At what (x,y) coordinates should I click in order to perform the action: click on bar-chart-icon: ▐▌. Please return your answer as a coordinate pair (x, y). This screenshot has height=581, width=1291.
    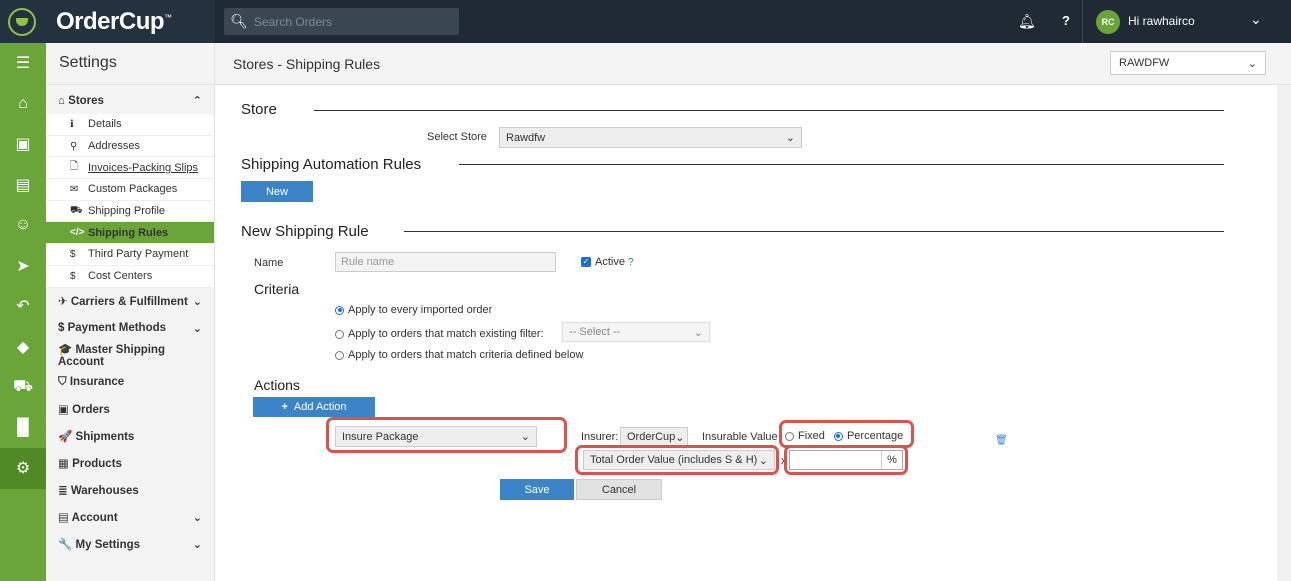
    Looking at the image, I should click on (23, 428).